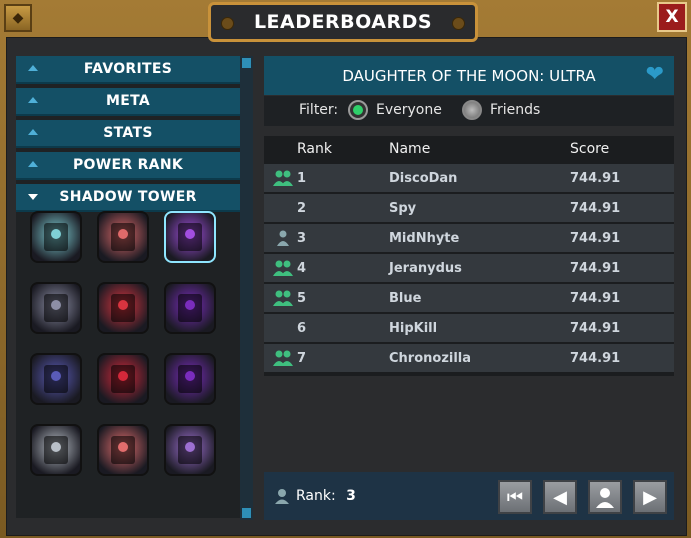  Describe the element at coordinates (469, 75) in the screenshot. I see `board-title-bar: DAUGHTER OF THE MOON: ULTRA ❤` at that location.